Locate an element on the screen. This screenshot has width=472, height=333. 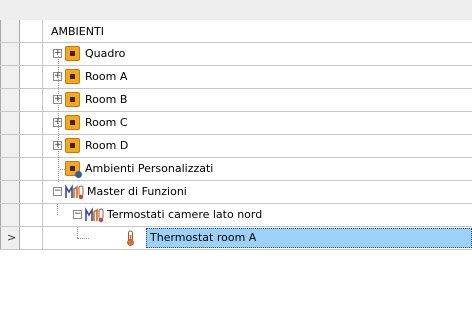
tree-item-label: Room D is located at coordinates (107, 145).